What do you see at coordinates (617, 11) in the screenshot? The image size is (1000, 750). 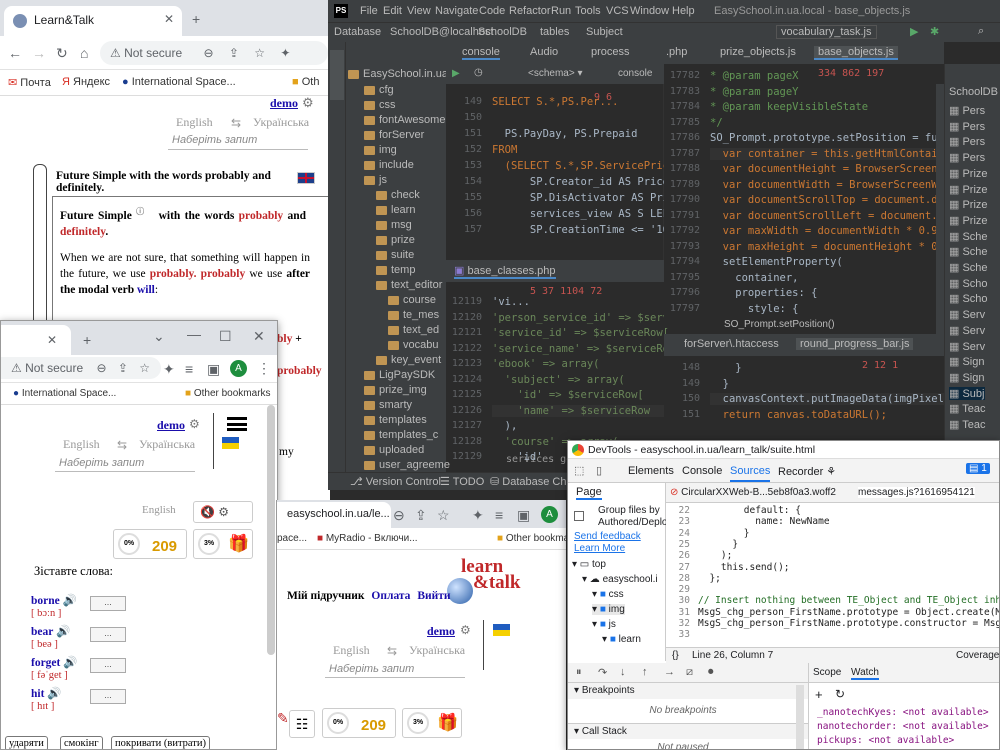 I see `menu-vcs: VCS` at bounding box center [617, 11].